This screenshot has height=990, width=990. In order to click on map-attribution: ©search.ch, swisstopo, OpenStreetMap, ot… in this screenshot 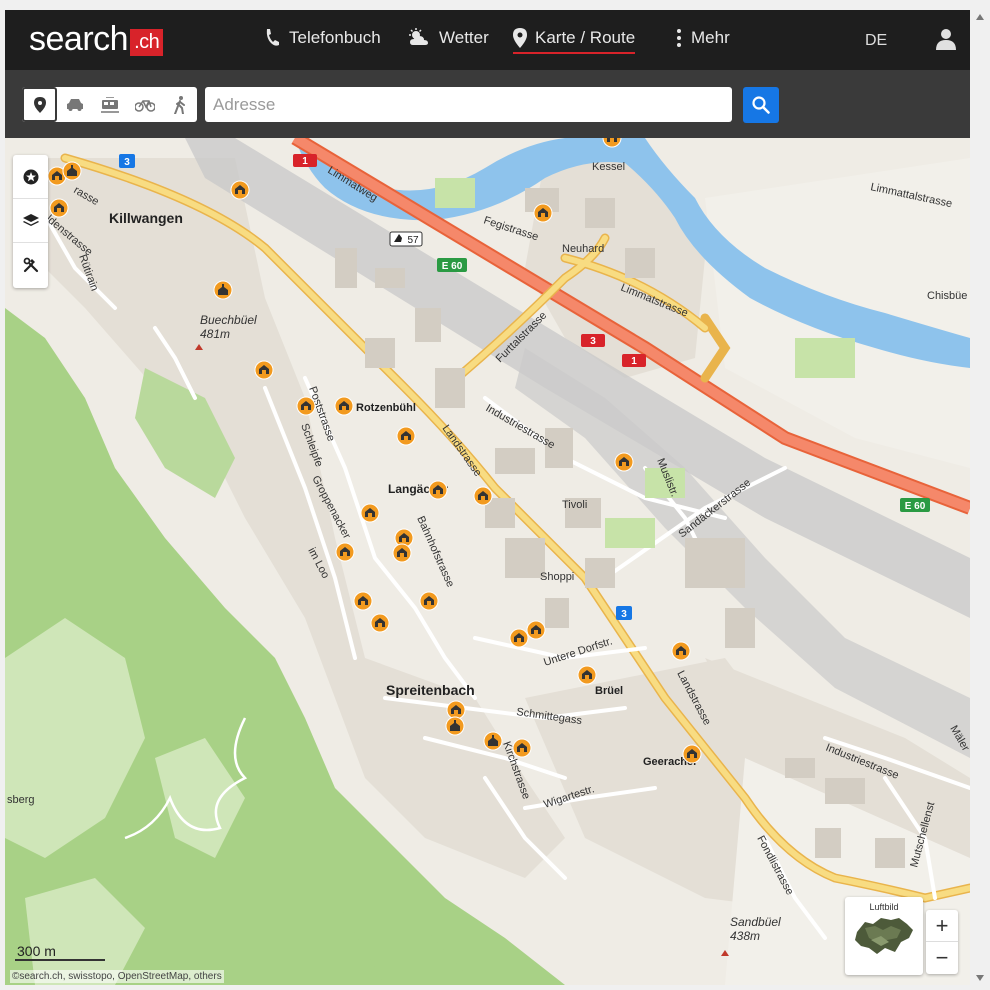, I will do `click(117, 976)`.